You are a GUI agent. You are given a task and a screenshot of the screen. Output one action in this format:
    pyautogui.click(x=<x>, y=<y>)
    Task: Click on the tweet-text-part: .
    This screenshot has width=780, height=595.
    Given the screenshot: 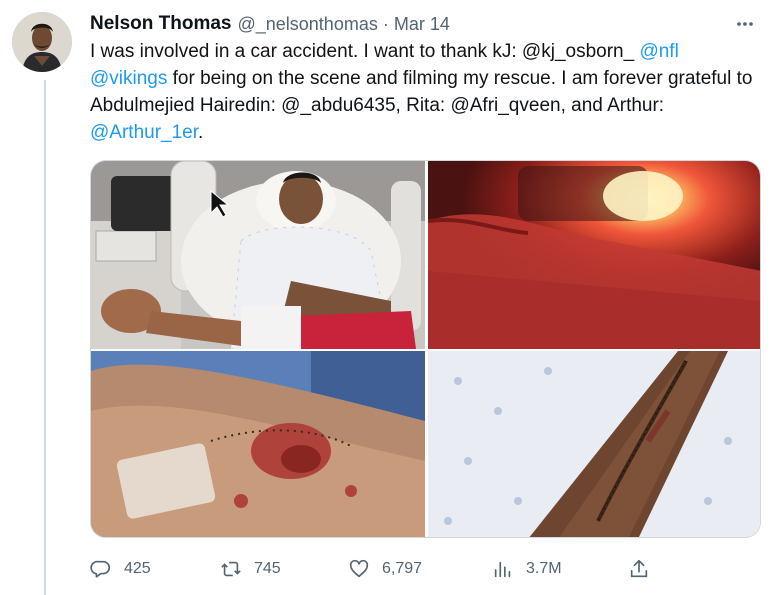 What is the action you would take?
    pyautogui.click(x=201, y=132)
    